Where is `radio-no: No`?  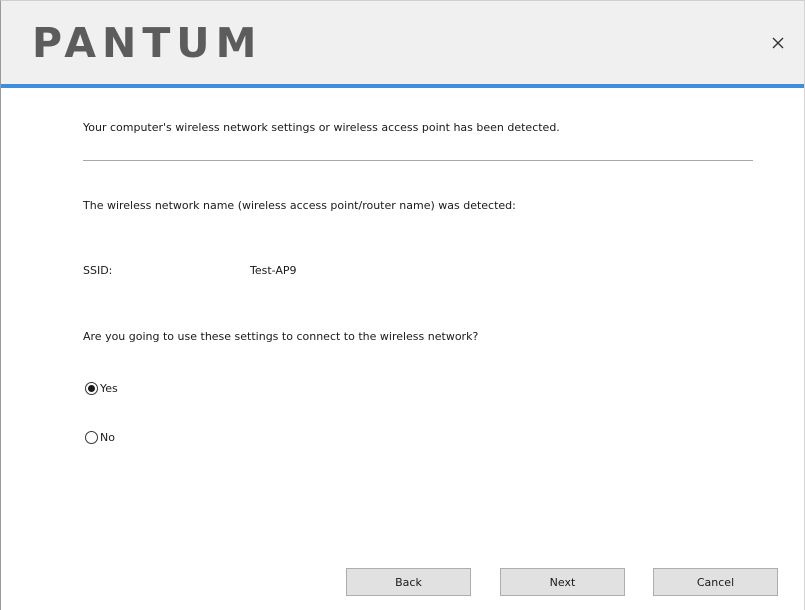
radio-no: No is located at coordinates (100, 437).